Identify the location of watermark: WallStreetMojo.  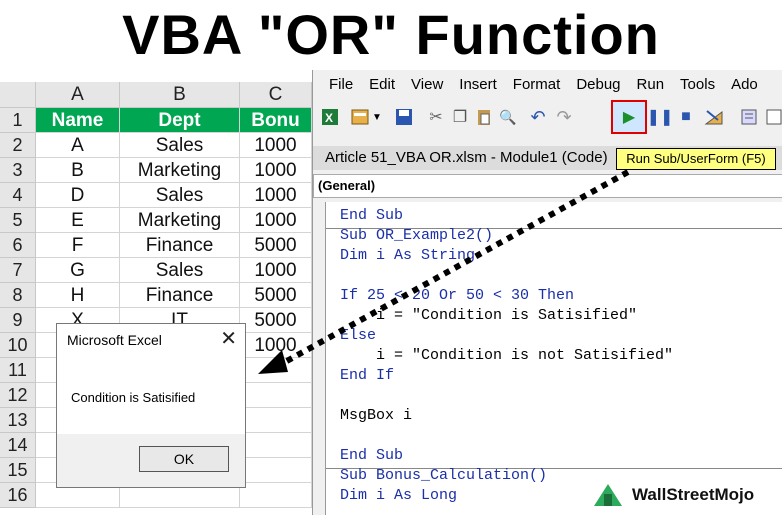
(672, 495).